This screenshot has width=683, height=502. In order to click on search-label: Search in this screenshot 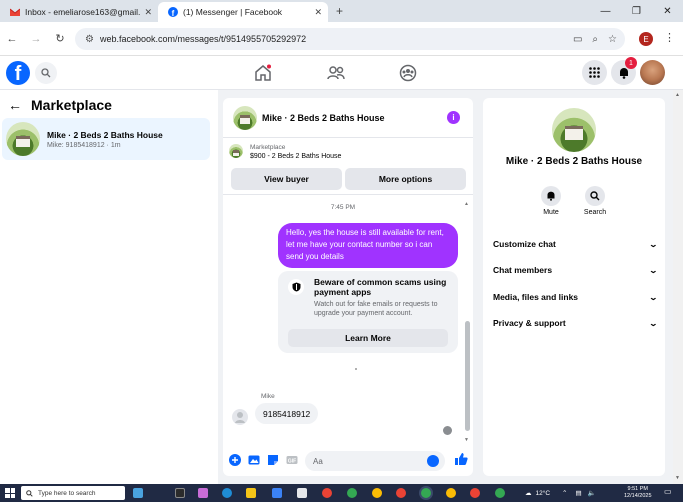, I will do `click(595, 212)`.